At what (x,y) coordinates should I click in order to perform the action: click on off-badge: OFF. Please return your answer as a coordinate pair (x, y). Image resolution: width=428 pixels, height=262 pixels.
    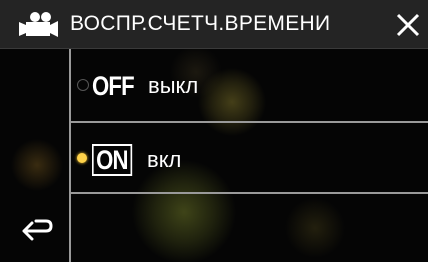
    Looking at the image, I should click on (113, 86).